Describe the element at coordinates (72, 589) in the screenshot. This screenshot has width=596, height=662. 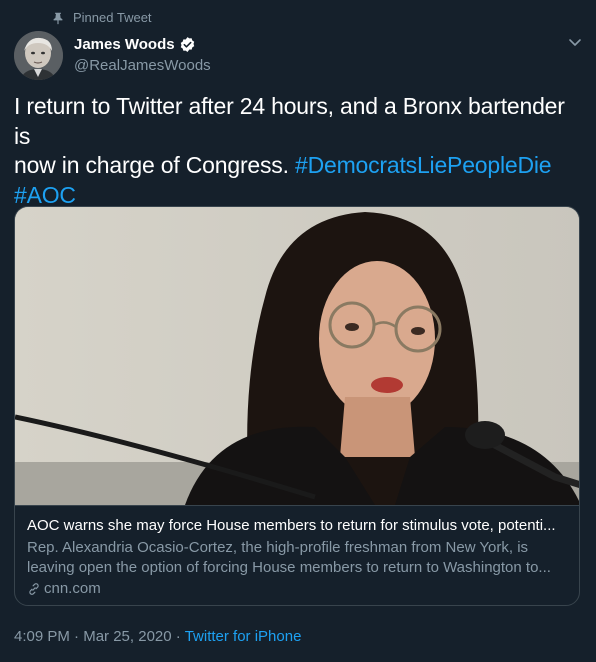
I see `card-domain-text: cnn.com` at that location.